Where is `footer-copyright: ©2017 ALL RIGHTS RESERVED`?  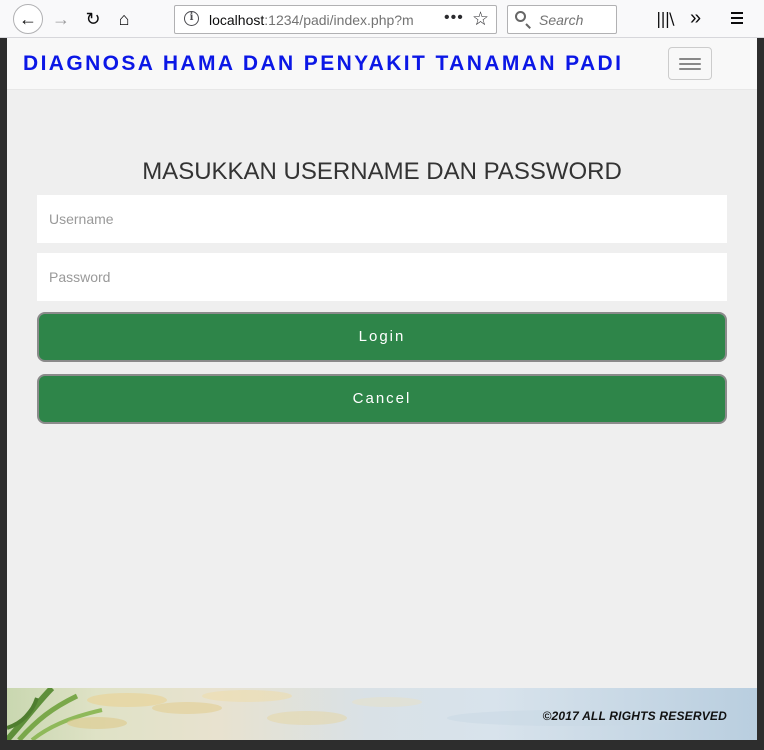
footer-copyright: ©2017 ALL RIGHTS RESERVED is located at coordinates (634, 716).